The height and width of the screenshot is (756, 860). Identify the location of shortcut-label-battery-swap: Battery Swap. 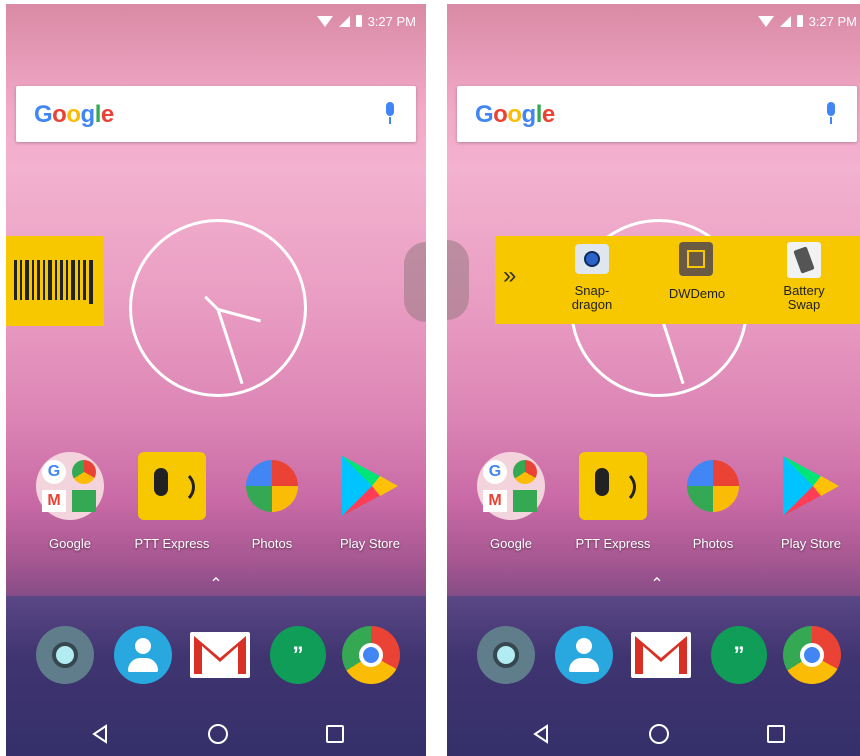
(804, 297).